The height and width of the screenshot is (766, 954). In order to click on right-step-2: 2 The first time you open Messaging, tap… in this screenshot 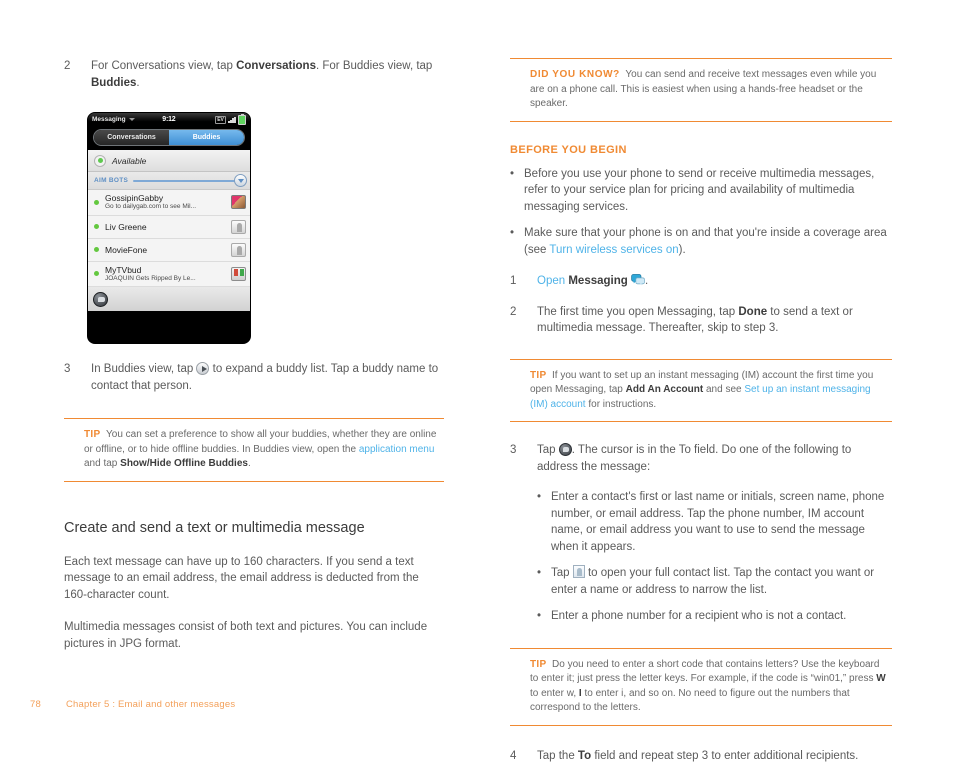, I will do `click(701, 320)`.